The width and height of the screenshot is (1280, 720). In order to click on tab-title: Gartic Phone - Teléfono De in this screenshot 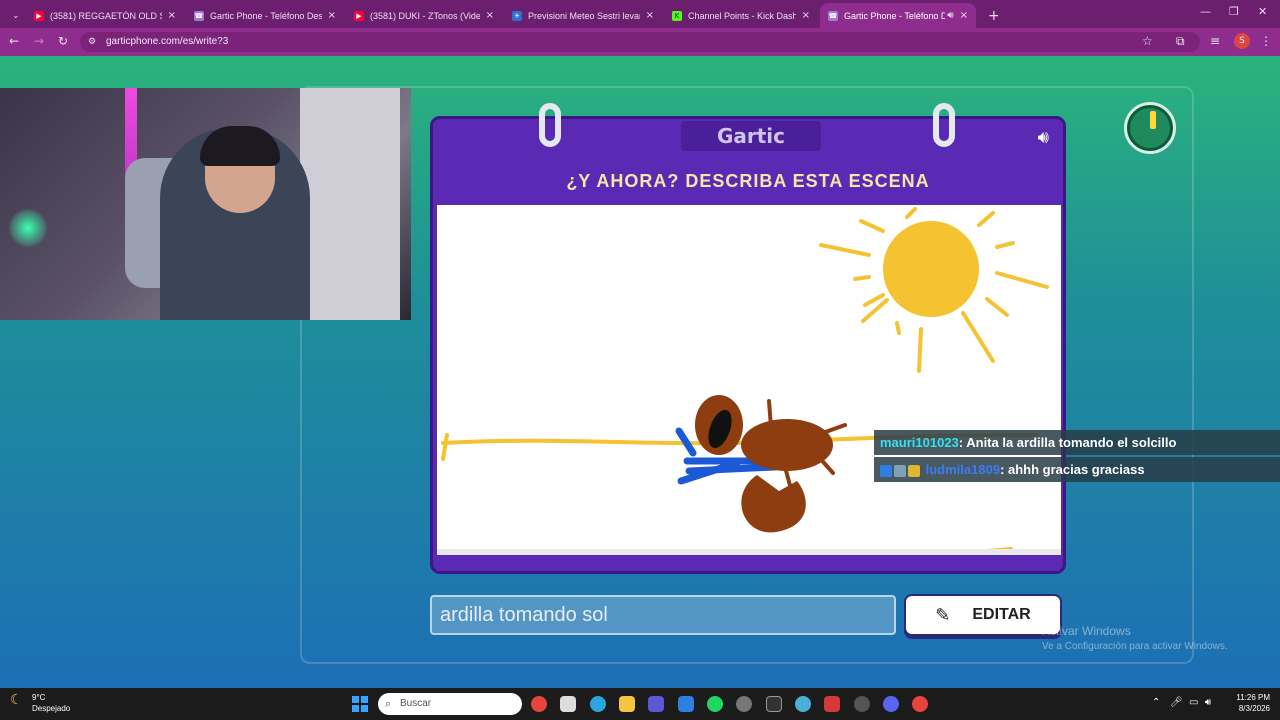, I will do `click(895, 15)`.